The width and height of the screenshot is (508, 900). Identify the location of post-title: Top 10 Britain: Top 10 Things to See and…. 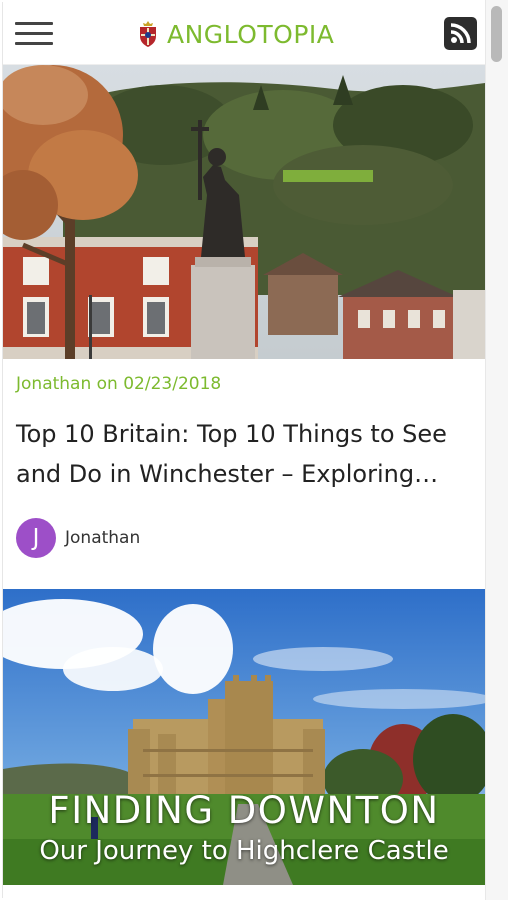
(245, 454).